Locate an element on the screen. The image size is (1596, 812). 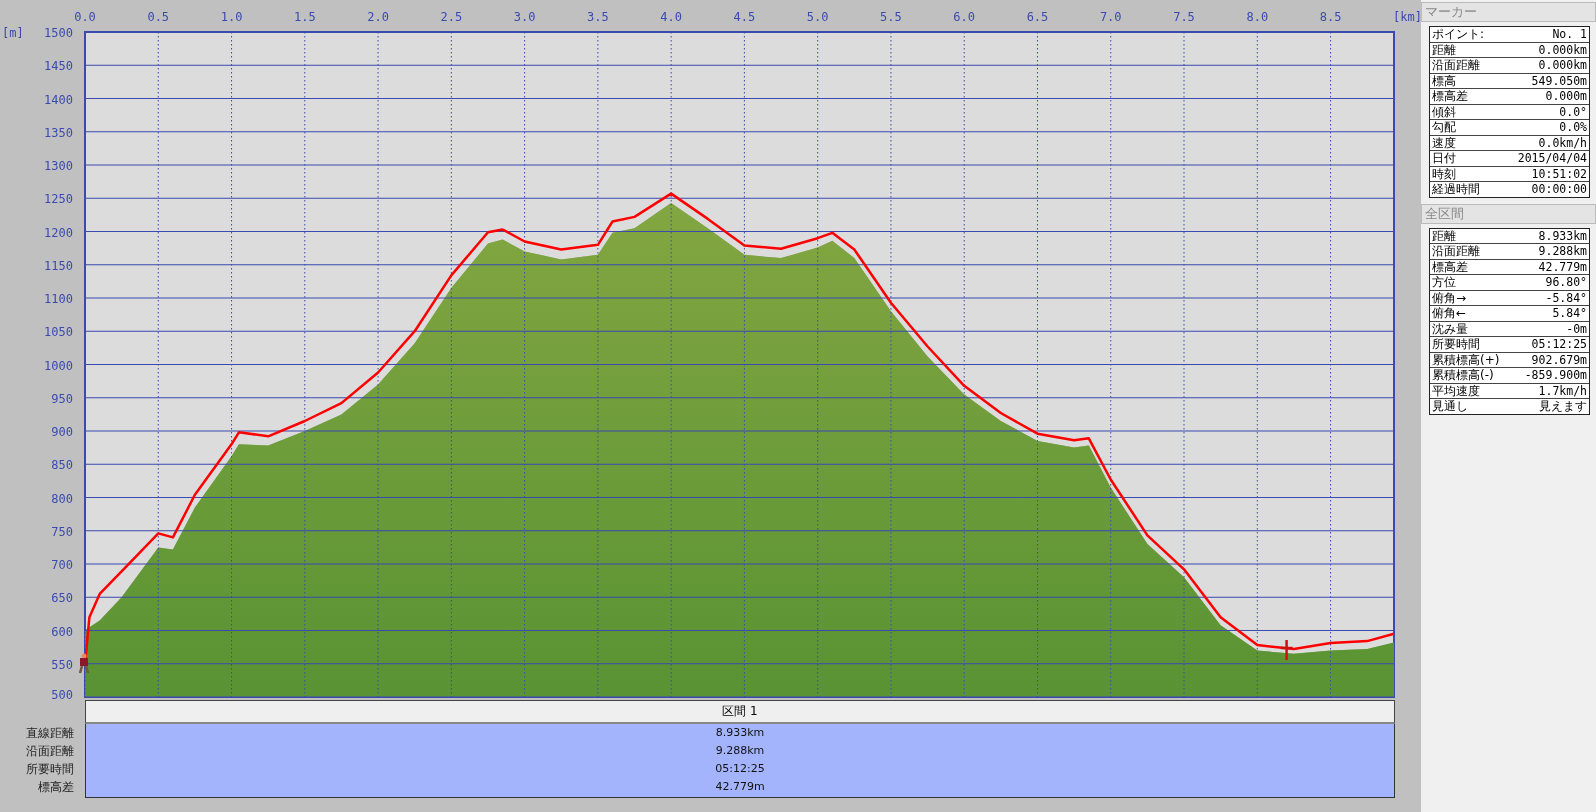
hiker-icon is located at coordinates (84, 664).